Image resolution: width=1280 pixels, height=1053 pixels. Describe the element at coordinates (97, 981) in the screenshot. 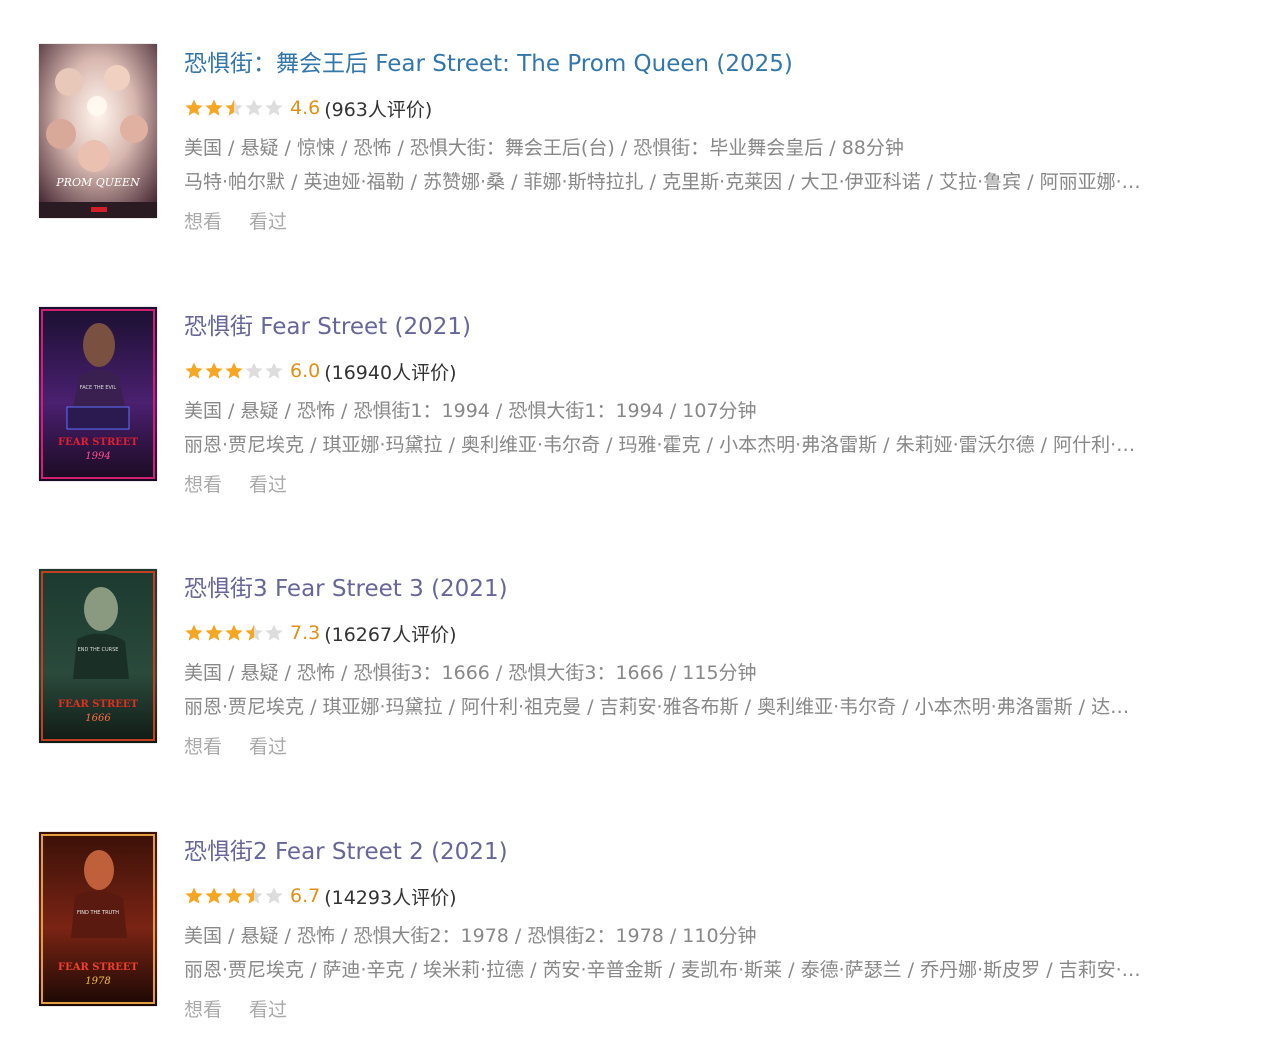

I see `svg-text: 1978` at that location.